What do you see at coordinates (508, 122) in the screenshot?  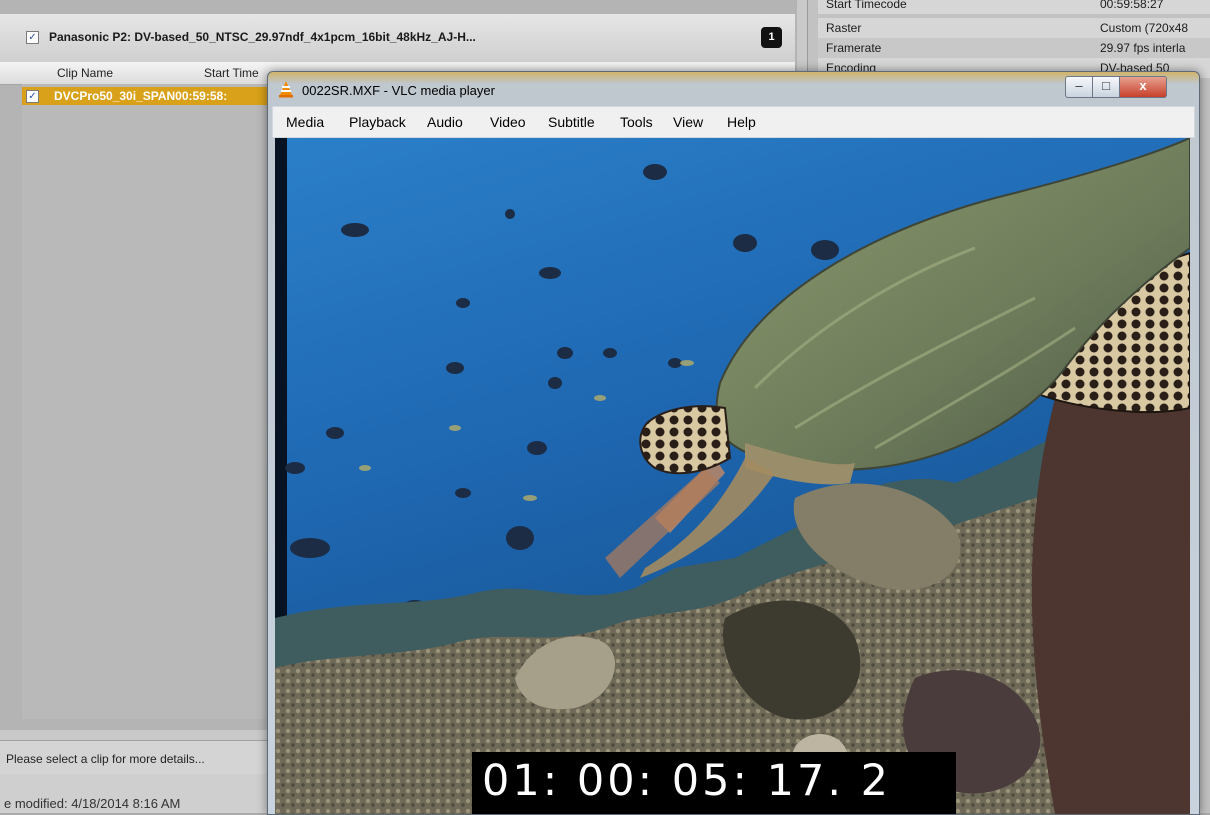 I see `menu-video: Video` at bounding box center [508, 122].